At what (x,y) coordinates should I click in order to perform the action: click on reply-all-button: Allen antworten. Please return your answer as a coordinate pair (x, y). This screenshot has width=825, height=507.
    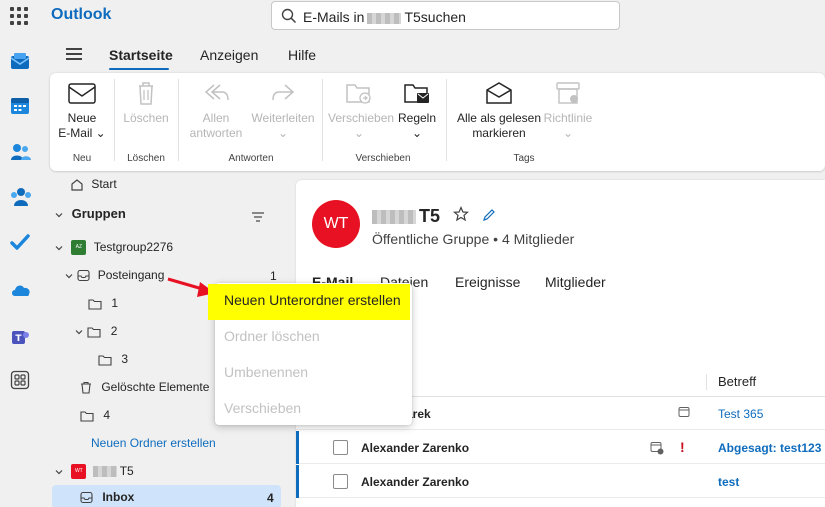
    Looking at the image, I should click on (216, 110).